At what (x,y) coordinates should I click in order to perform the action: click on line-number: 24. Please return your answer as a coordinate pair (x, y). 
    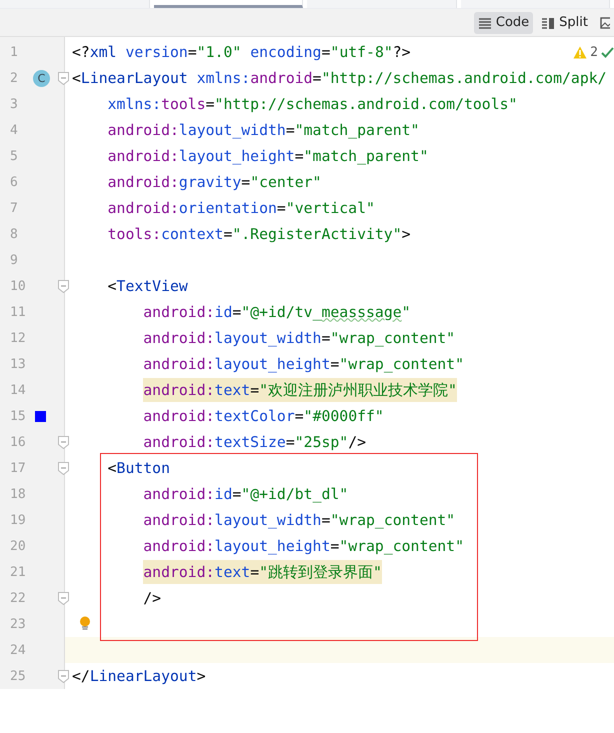
    Looking at the image, I should click on (18, 650).